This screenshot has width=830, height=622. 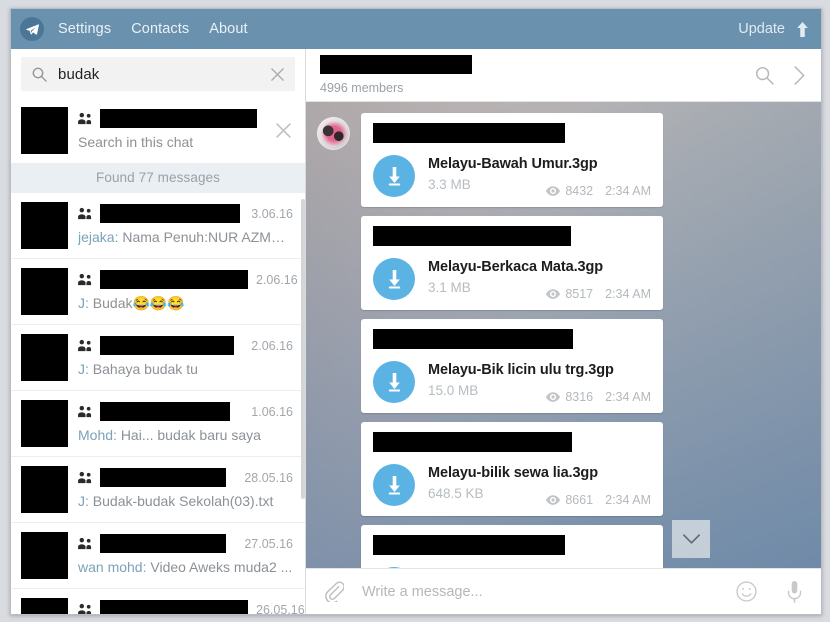 I want to click on chat-title-redacted, so click(x=396, y=64).